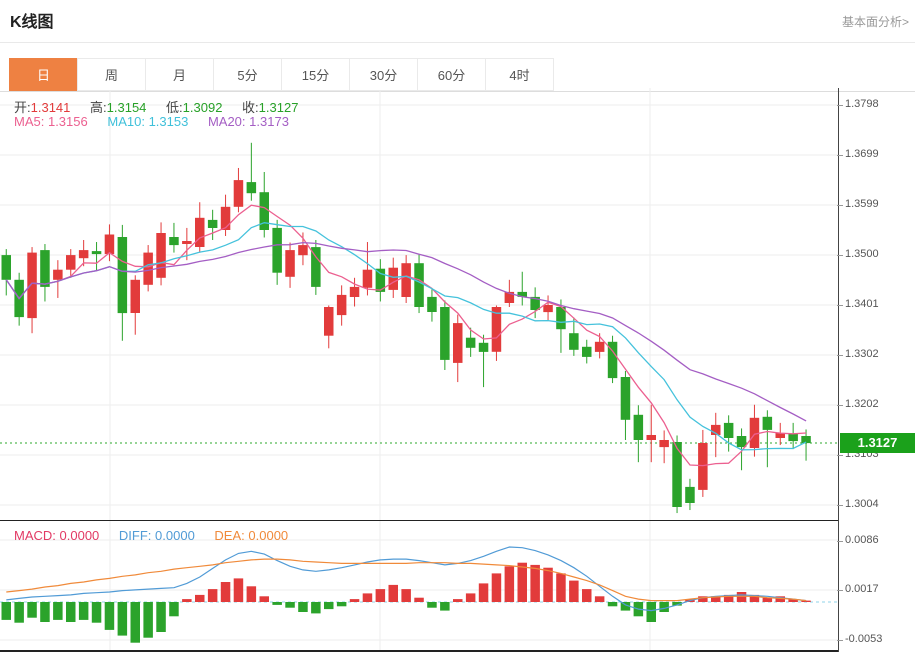 This screenshot has height=654, width=915. What do you see at coordinates (168, 121) in the screenshot?
I see `ma10-value: 1.3153` at bounding box center [168, 121].